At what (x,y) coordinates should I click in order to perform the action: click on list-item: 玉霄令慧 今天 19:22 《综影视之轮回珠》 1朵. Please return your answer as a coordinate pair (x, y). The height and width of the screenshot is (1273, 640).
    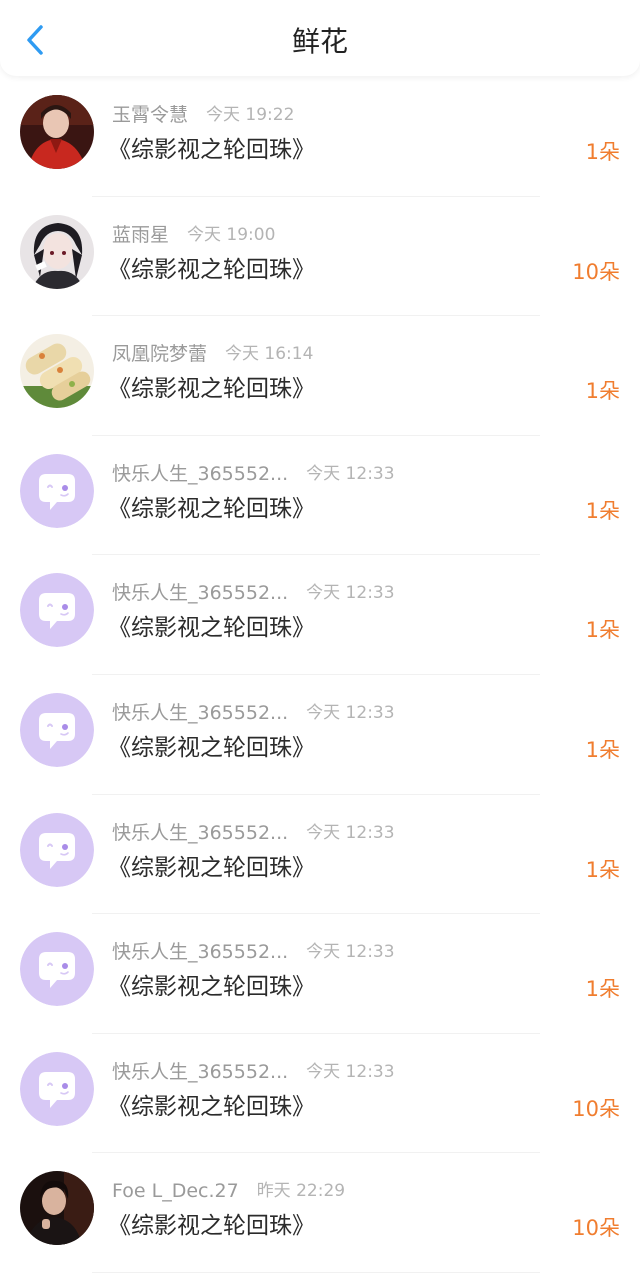
    Looking at the image, I should click on (320, 137).